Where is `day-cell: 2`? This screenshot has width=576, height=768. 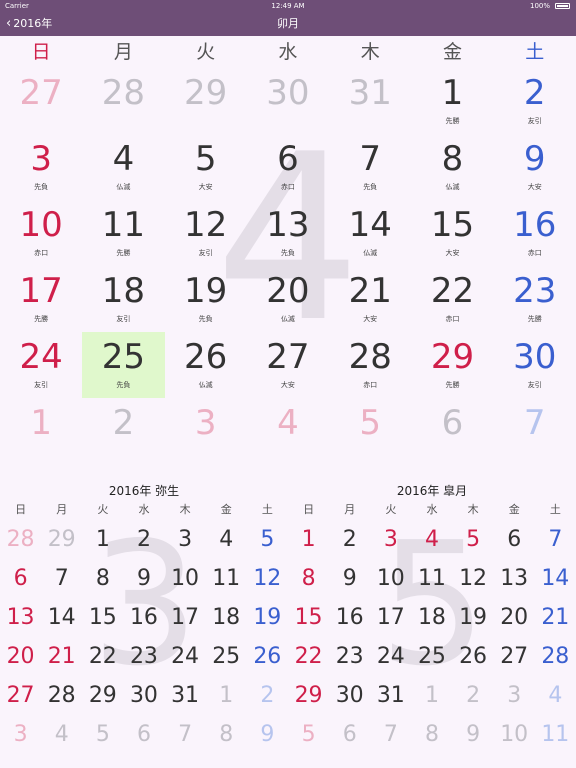 day-cell: 2 is located at coordinates (123, 431).